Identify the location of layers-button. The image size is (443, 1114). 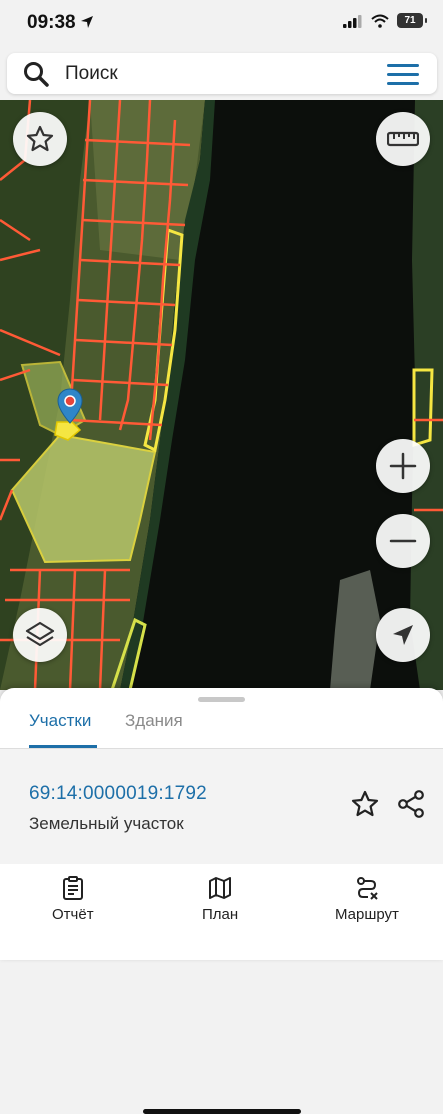
(40, 635).